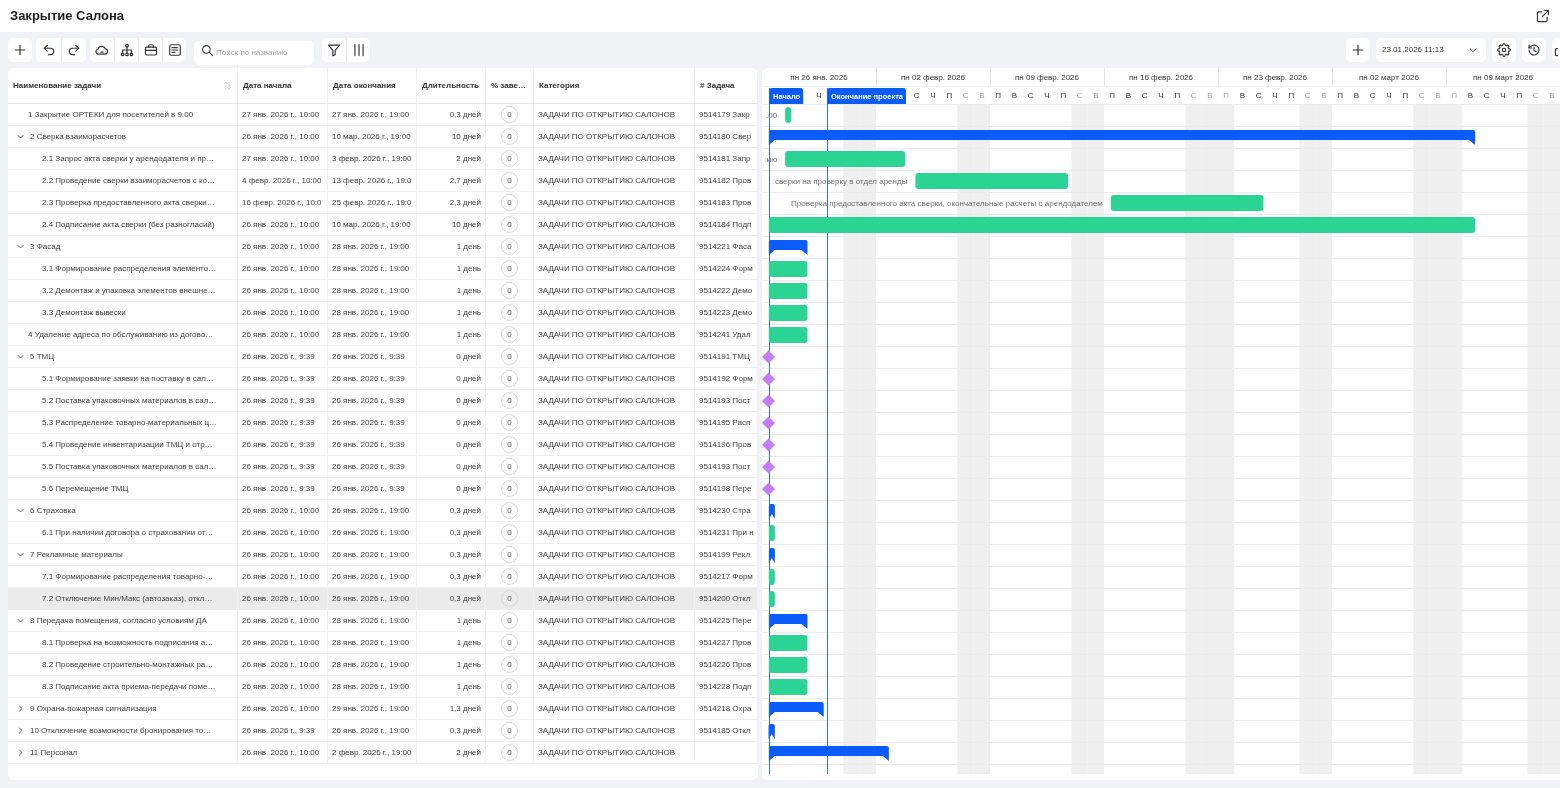 The height and width of the screenshot is (788, 1560). What do you see at coordinates (383, 247) in the screenshot?
I see `table-row: 3 Фасад 26 янв. 2026 г., 10:00 28 янв. 2026 г., 19:00 1 день 0 ЗАДАЧИ ПО ОТКРЫТИЮ САЛОНОВ 9514221 Фаса` at bounding box center [383, 247].